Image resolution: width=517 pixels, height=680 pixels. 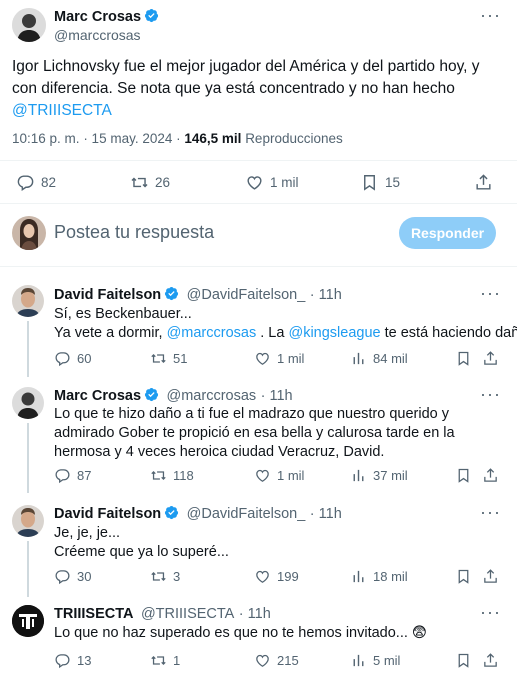 I want to click on retweet-button: 1, so click(x=165, y=660).